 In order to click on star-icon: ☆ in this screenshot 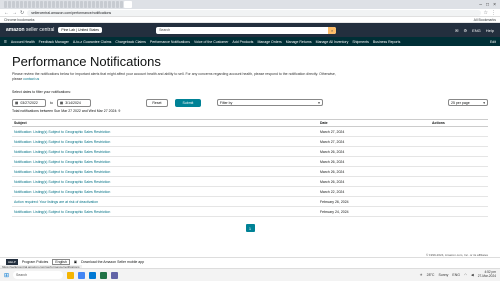, I will do `click(486, 13)`.